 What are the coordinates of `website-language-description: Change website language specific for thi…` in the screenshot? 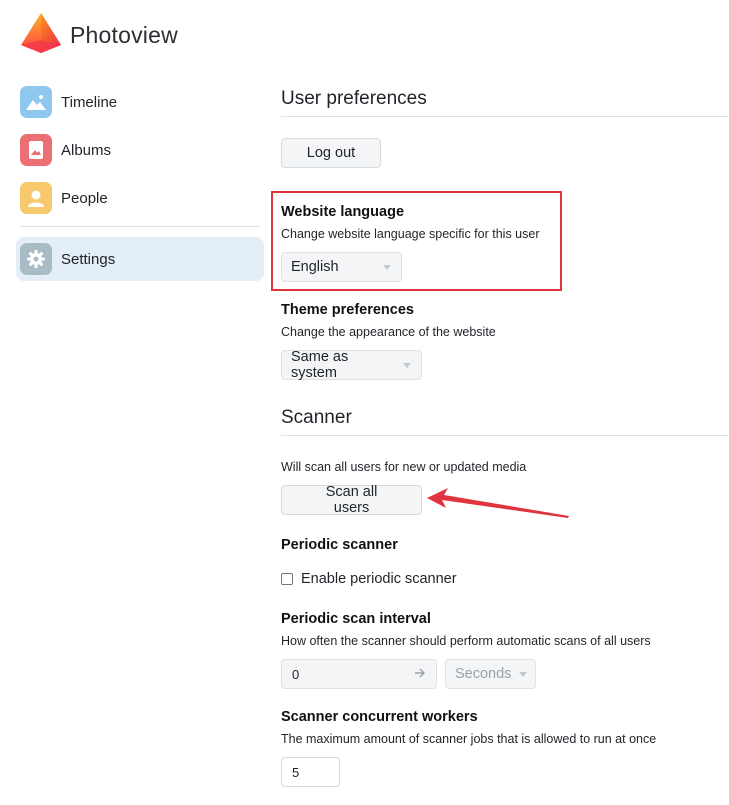 It's located at (410, 234).